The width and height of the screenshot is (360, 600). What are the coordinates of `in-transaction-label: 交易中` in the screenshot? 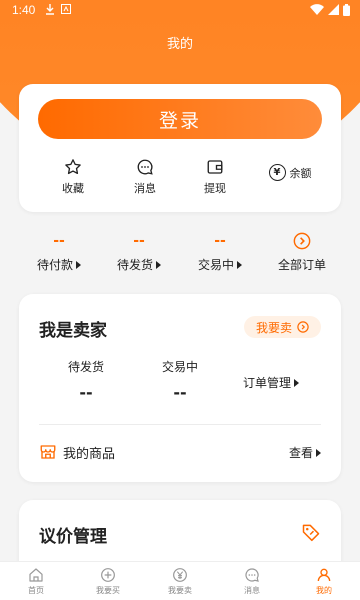 It's located at (215, 265).